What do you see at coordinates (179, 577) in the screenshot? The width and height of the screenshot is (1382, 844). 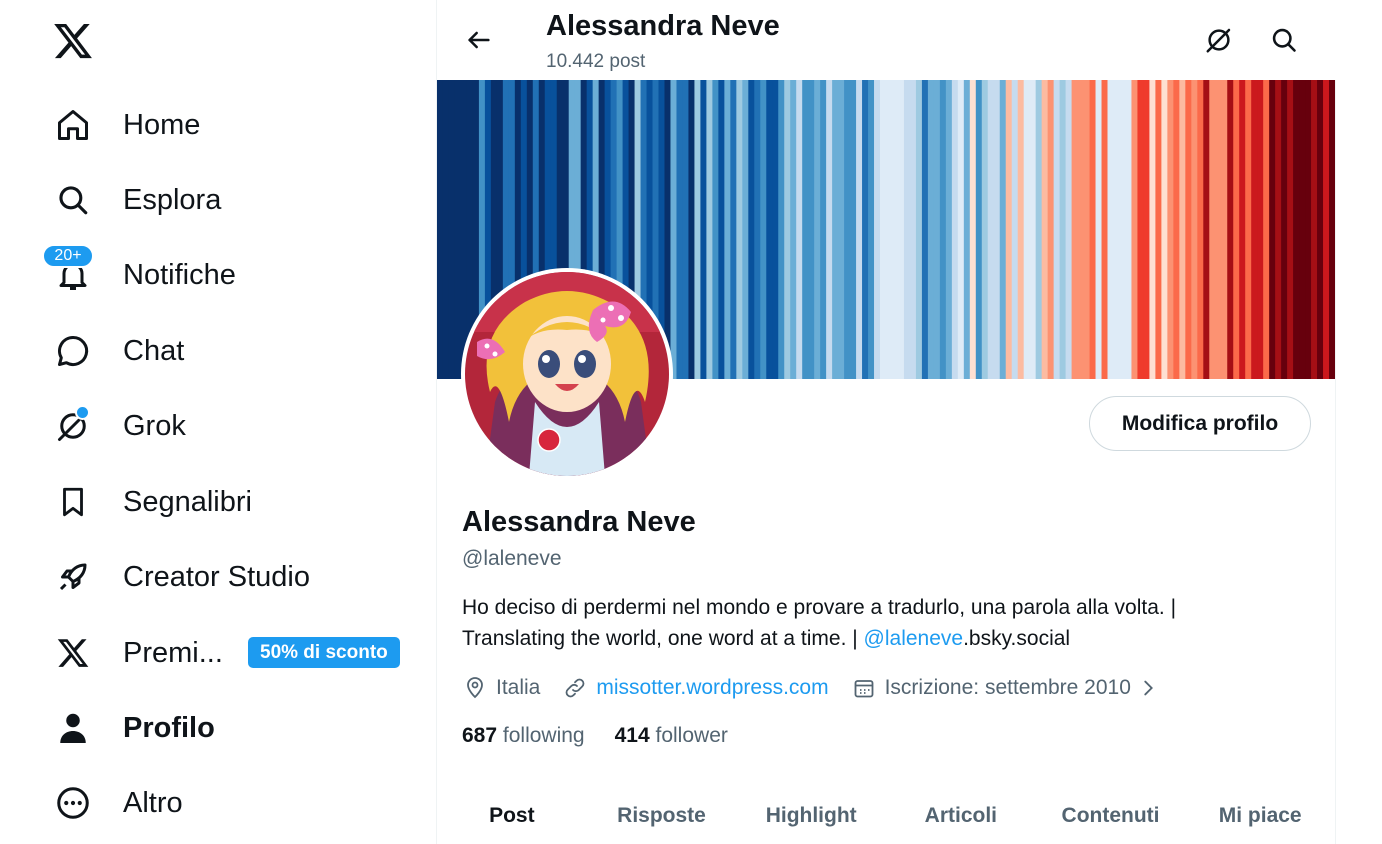 I see `nav-creator-studio: Creator Studio` at bounding box center [179, 577].